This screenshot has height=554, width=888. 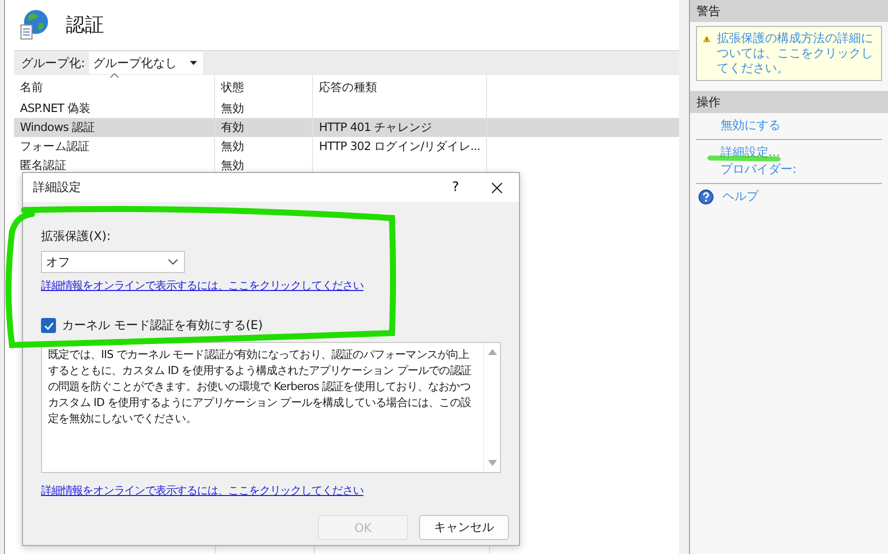 I want to click on help-button: ?, so click(x=455, y=187).